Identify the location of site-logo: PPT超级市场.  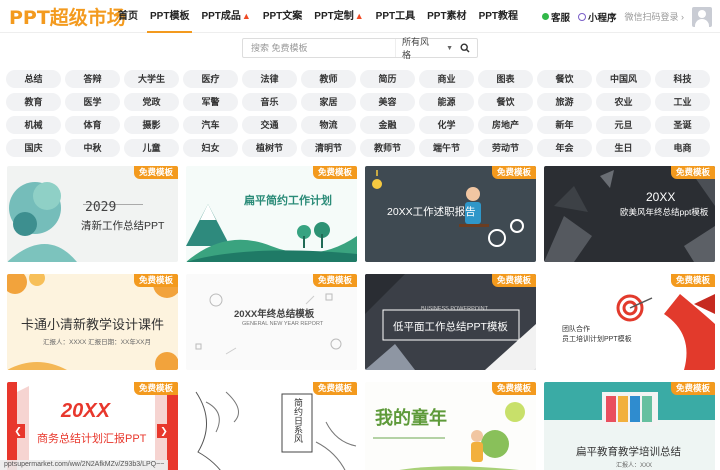
(67, 16).